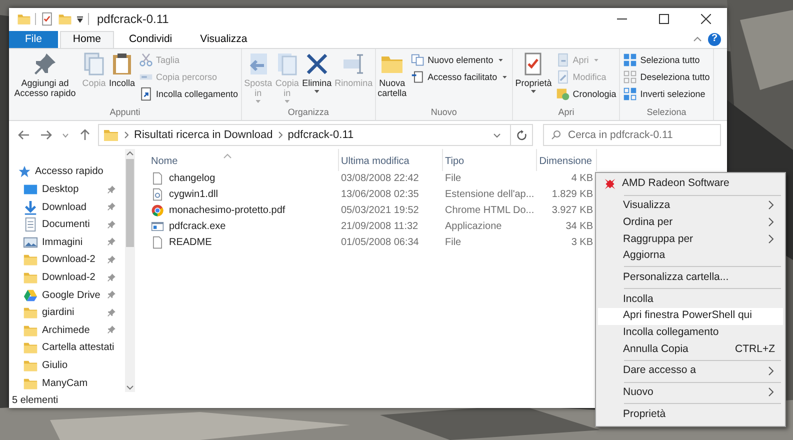 Image resolution: width=793 pixels, height=440 pixels. Describe the element at coordinates (690, 333) in the screenshot. I see `menu-item: Incolla collegamento` at that location.